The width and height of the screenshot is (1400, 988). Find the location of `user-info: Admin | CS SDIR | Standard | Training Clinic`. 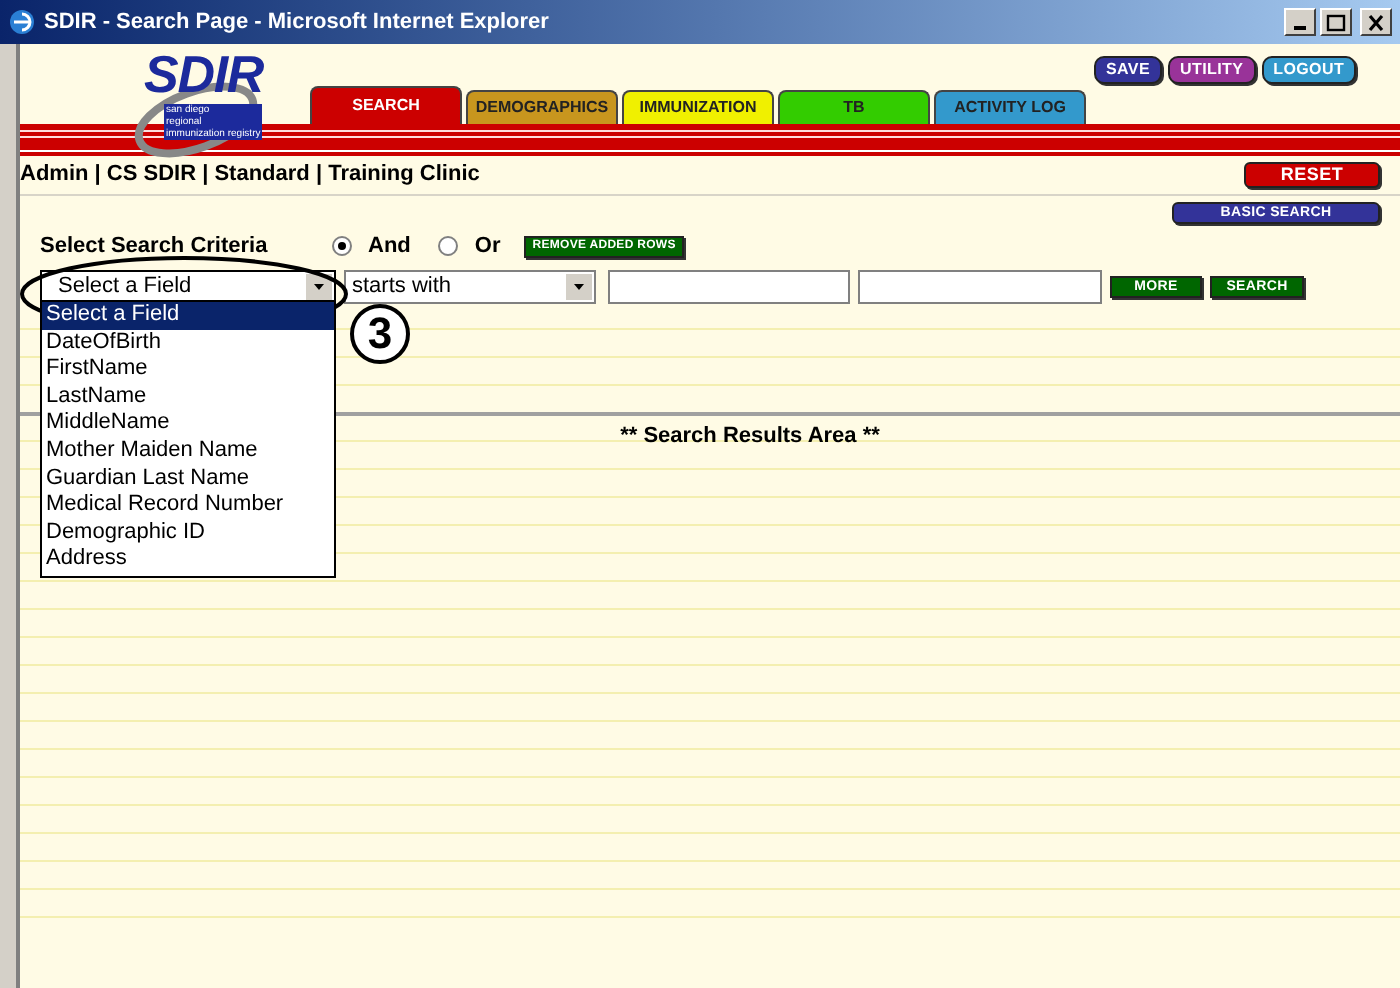

user-info: Admin | CS SDIR | Standard | Training Clinic is located at coordinates (250, 175).